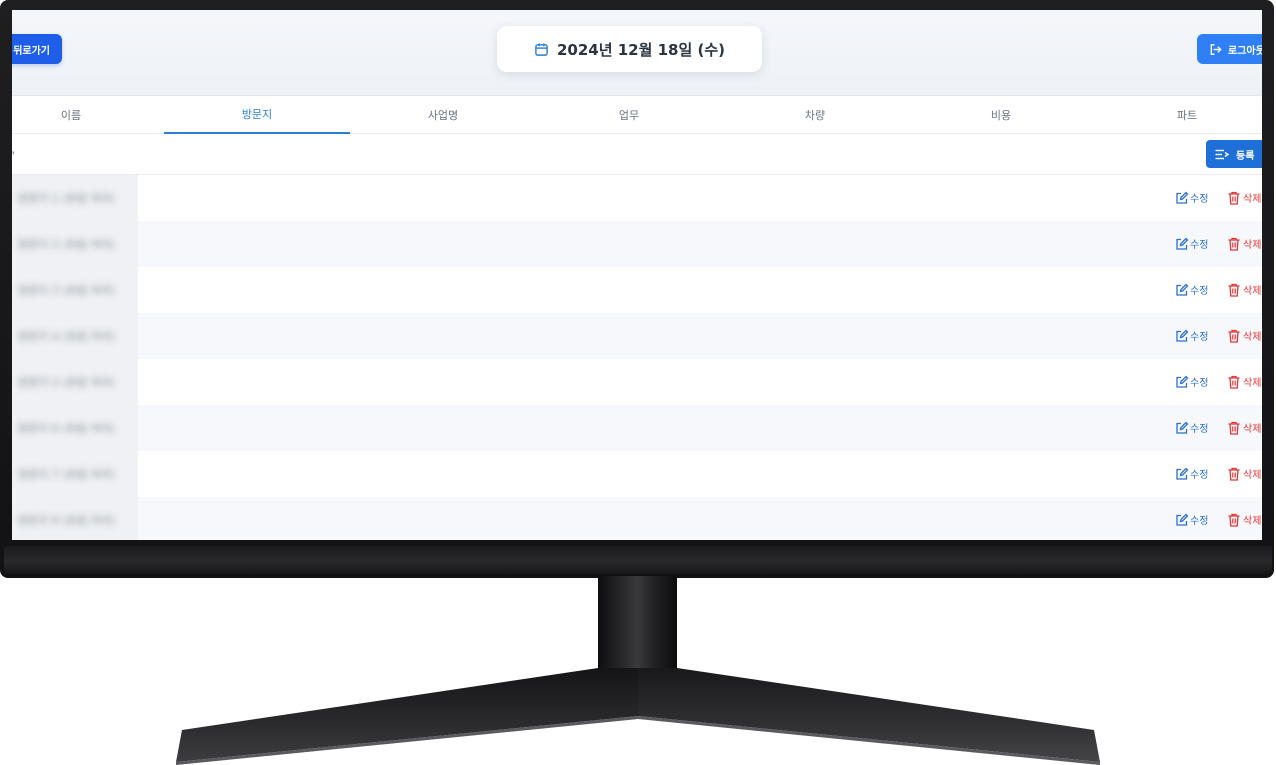 This screenshot has width=1276, height=765. I want to click on row-name-cell: 방문지 7 (흐림 처리), so click(75, 474).